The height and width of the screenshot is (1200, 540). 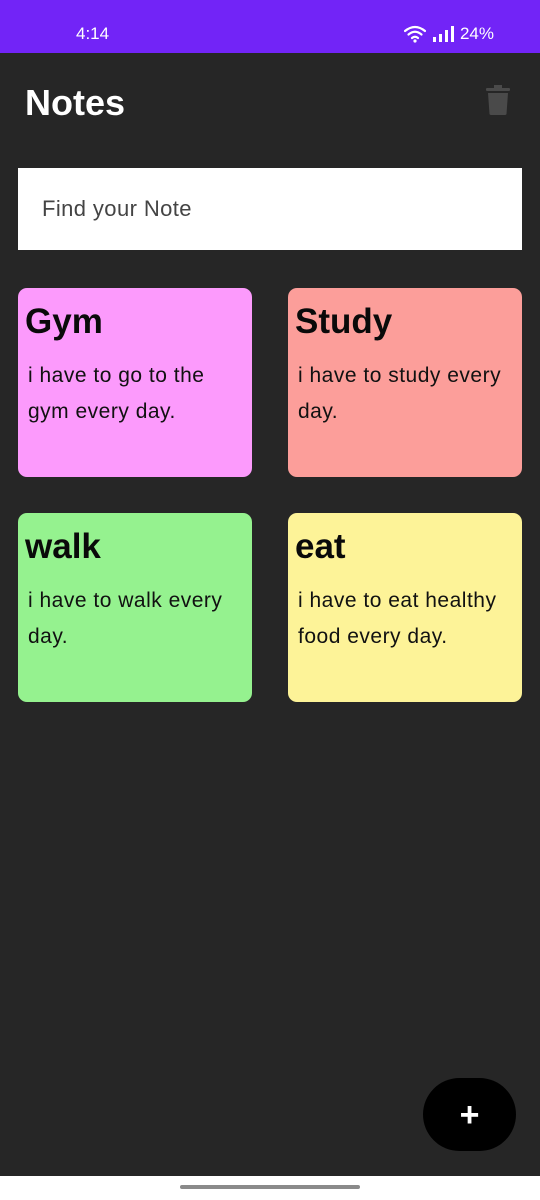 I want to click on home-indicator, so click(x=270, y=1187).